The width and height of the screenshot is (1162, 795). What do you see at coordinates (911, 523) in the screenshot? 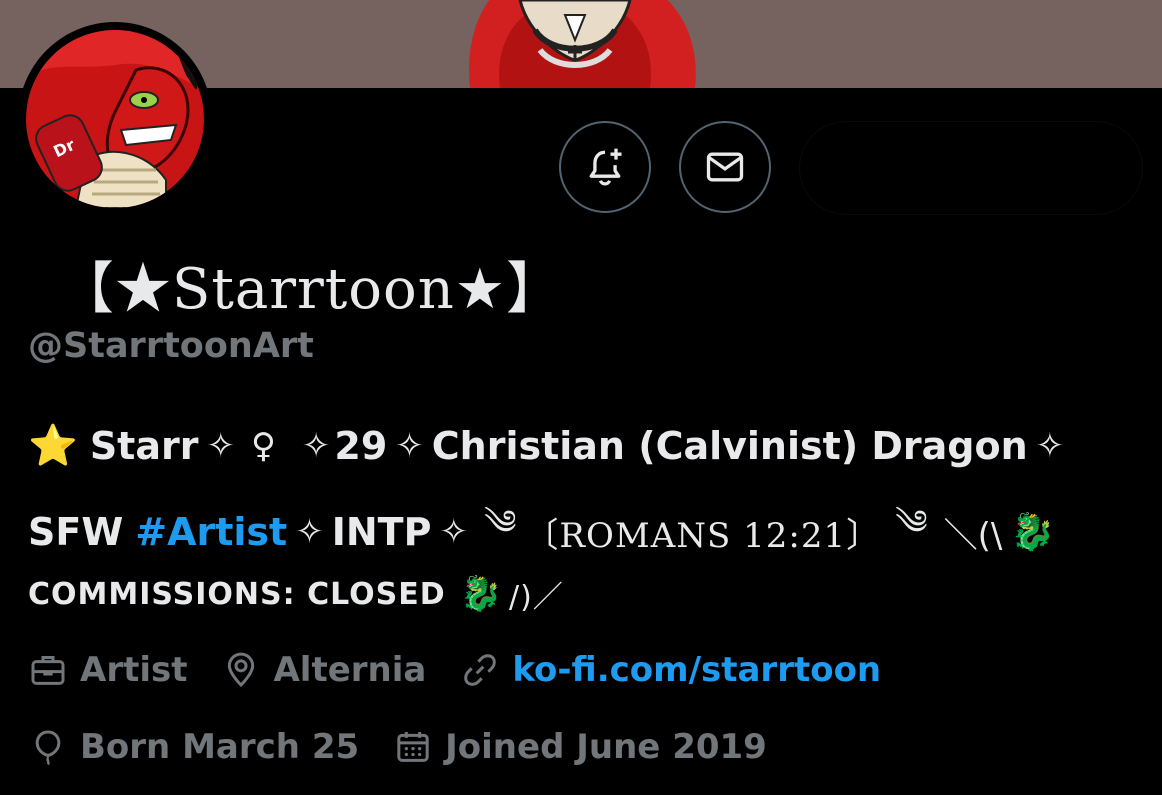
I see `wind-glyph-right: ༄` at bounding box center [911, 523].